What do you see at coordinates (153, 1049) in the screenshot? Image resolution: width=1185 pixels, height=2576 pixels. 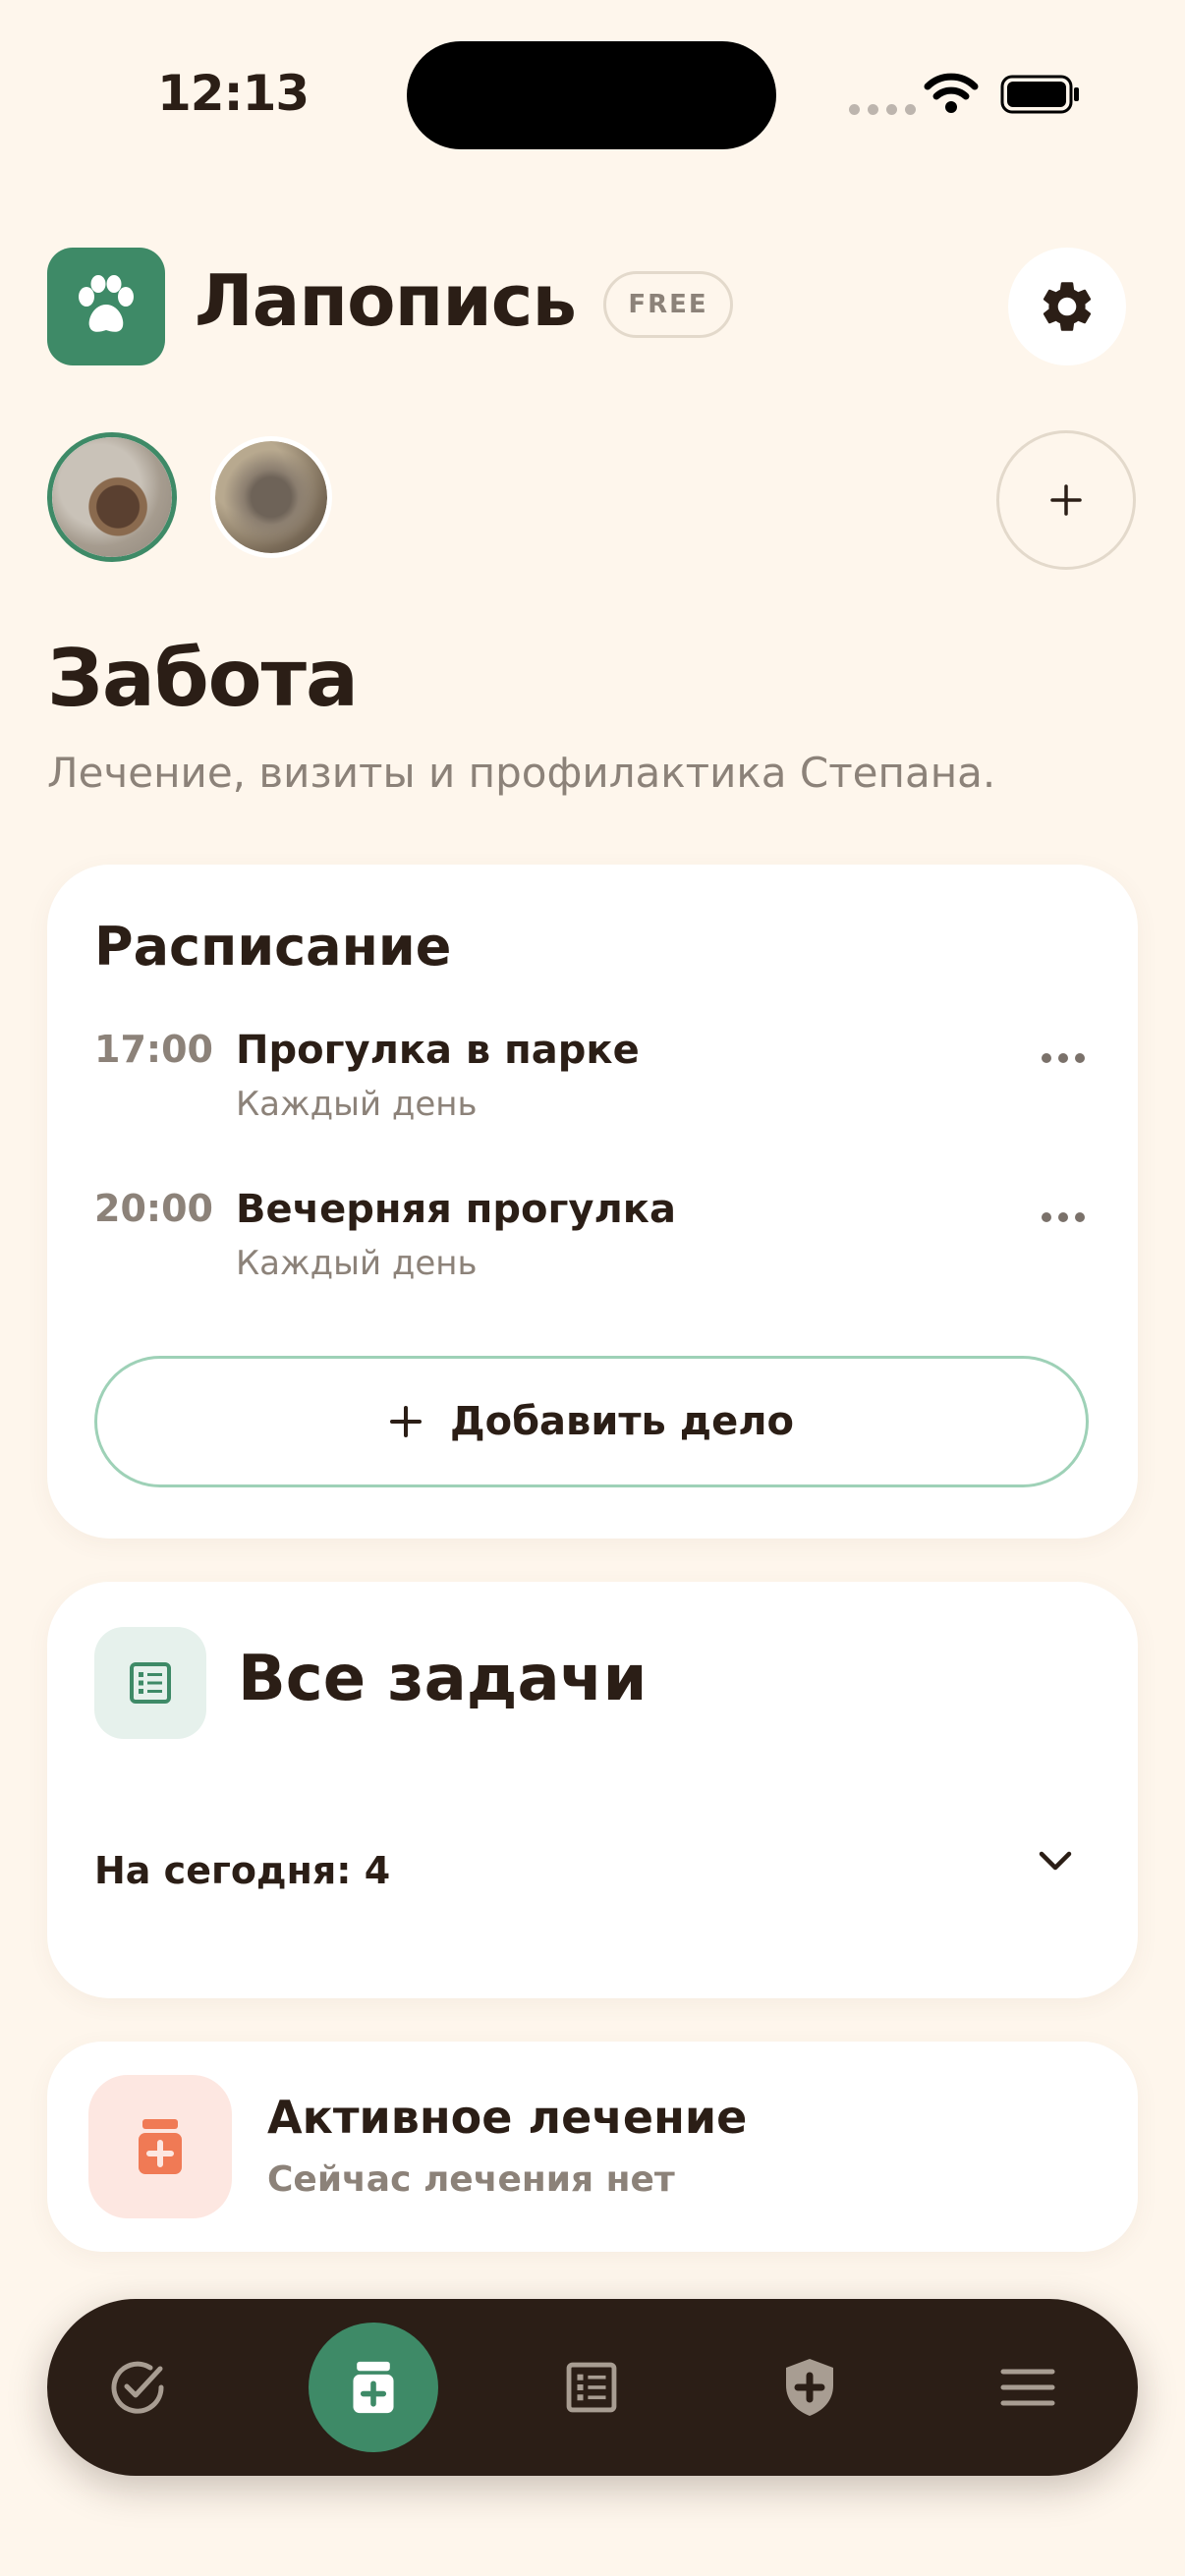 I see `schedule-item-time: 17:00` at bounding box center [153, 1049].